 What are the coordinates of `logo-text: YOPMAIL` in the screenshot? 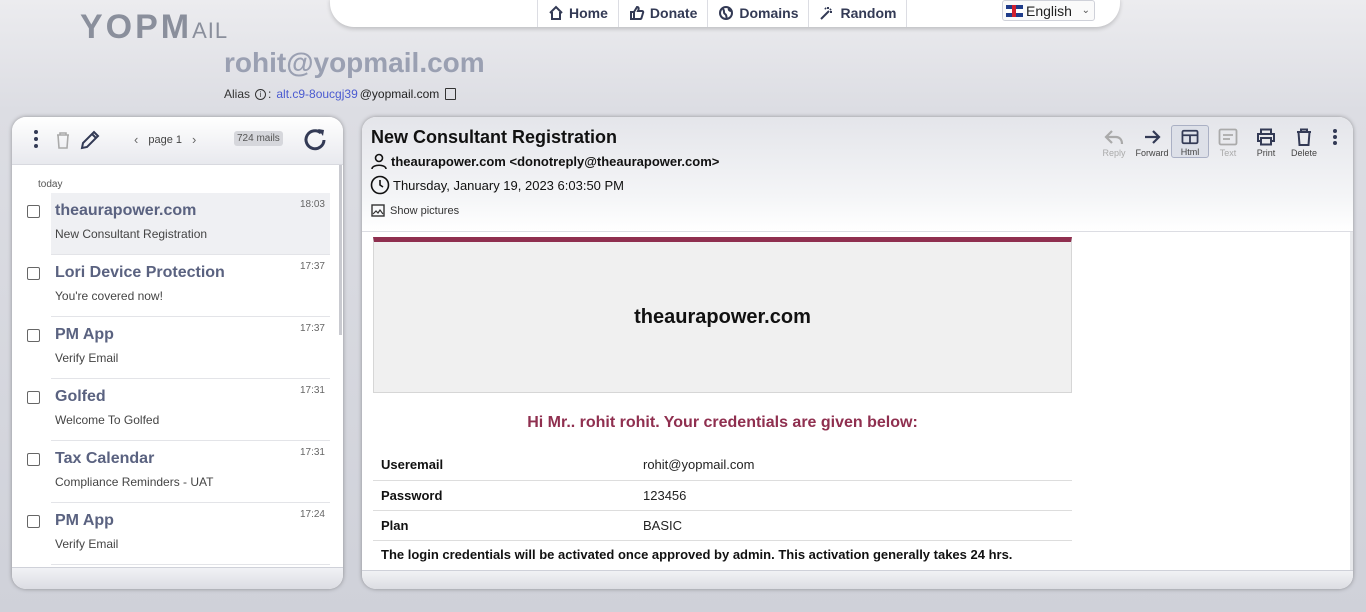 It's located at (154, 27).